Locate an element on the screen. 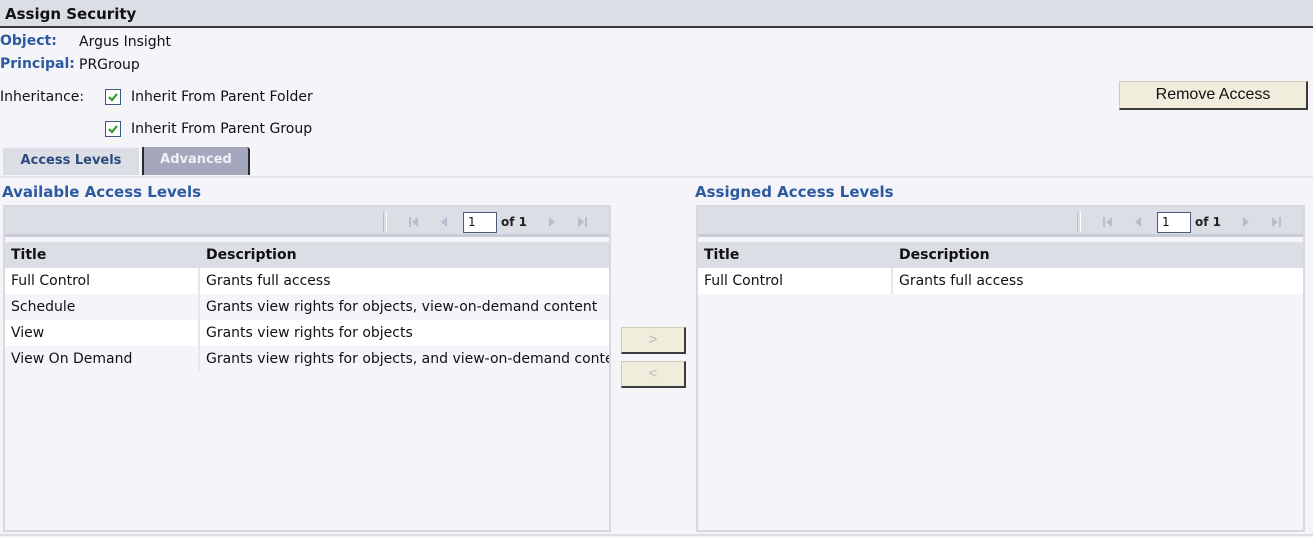 This screenshot has height=538, width=1313. tab-advanced: Advanced is located at coordinates (196, 161).